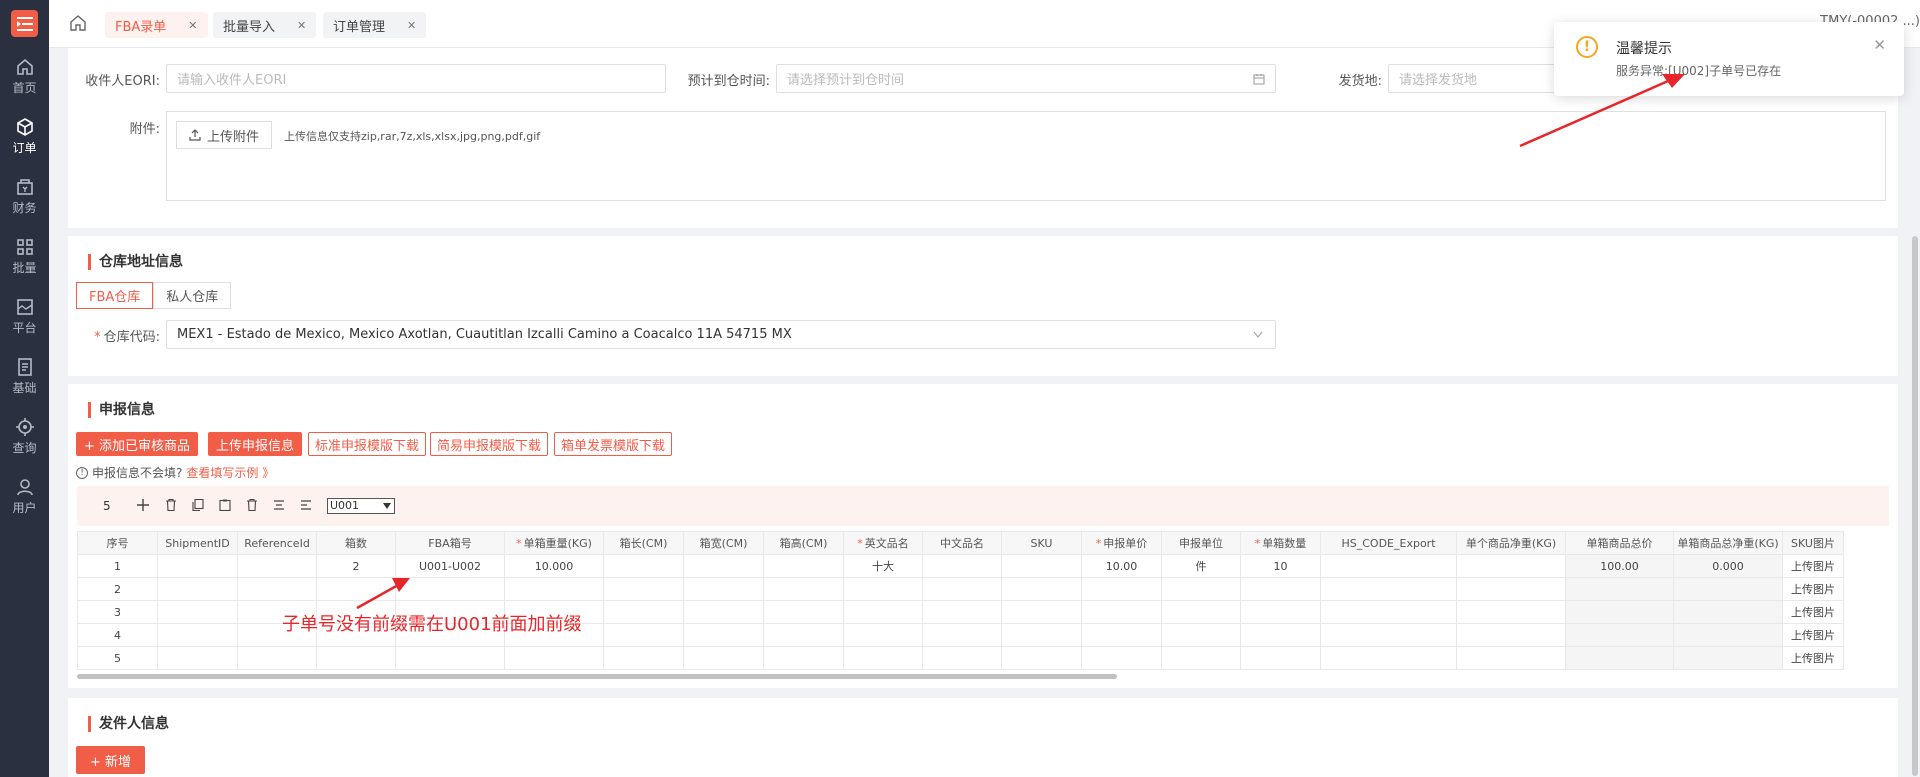  Describe the element at coordinates (1915, 506) in the screenshot. I see `vertical-scrollbar` at that location.